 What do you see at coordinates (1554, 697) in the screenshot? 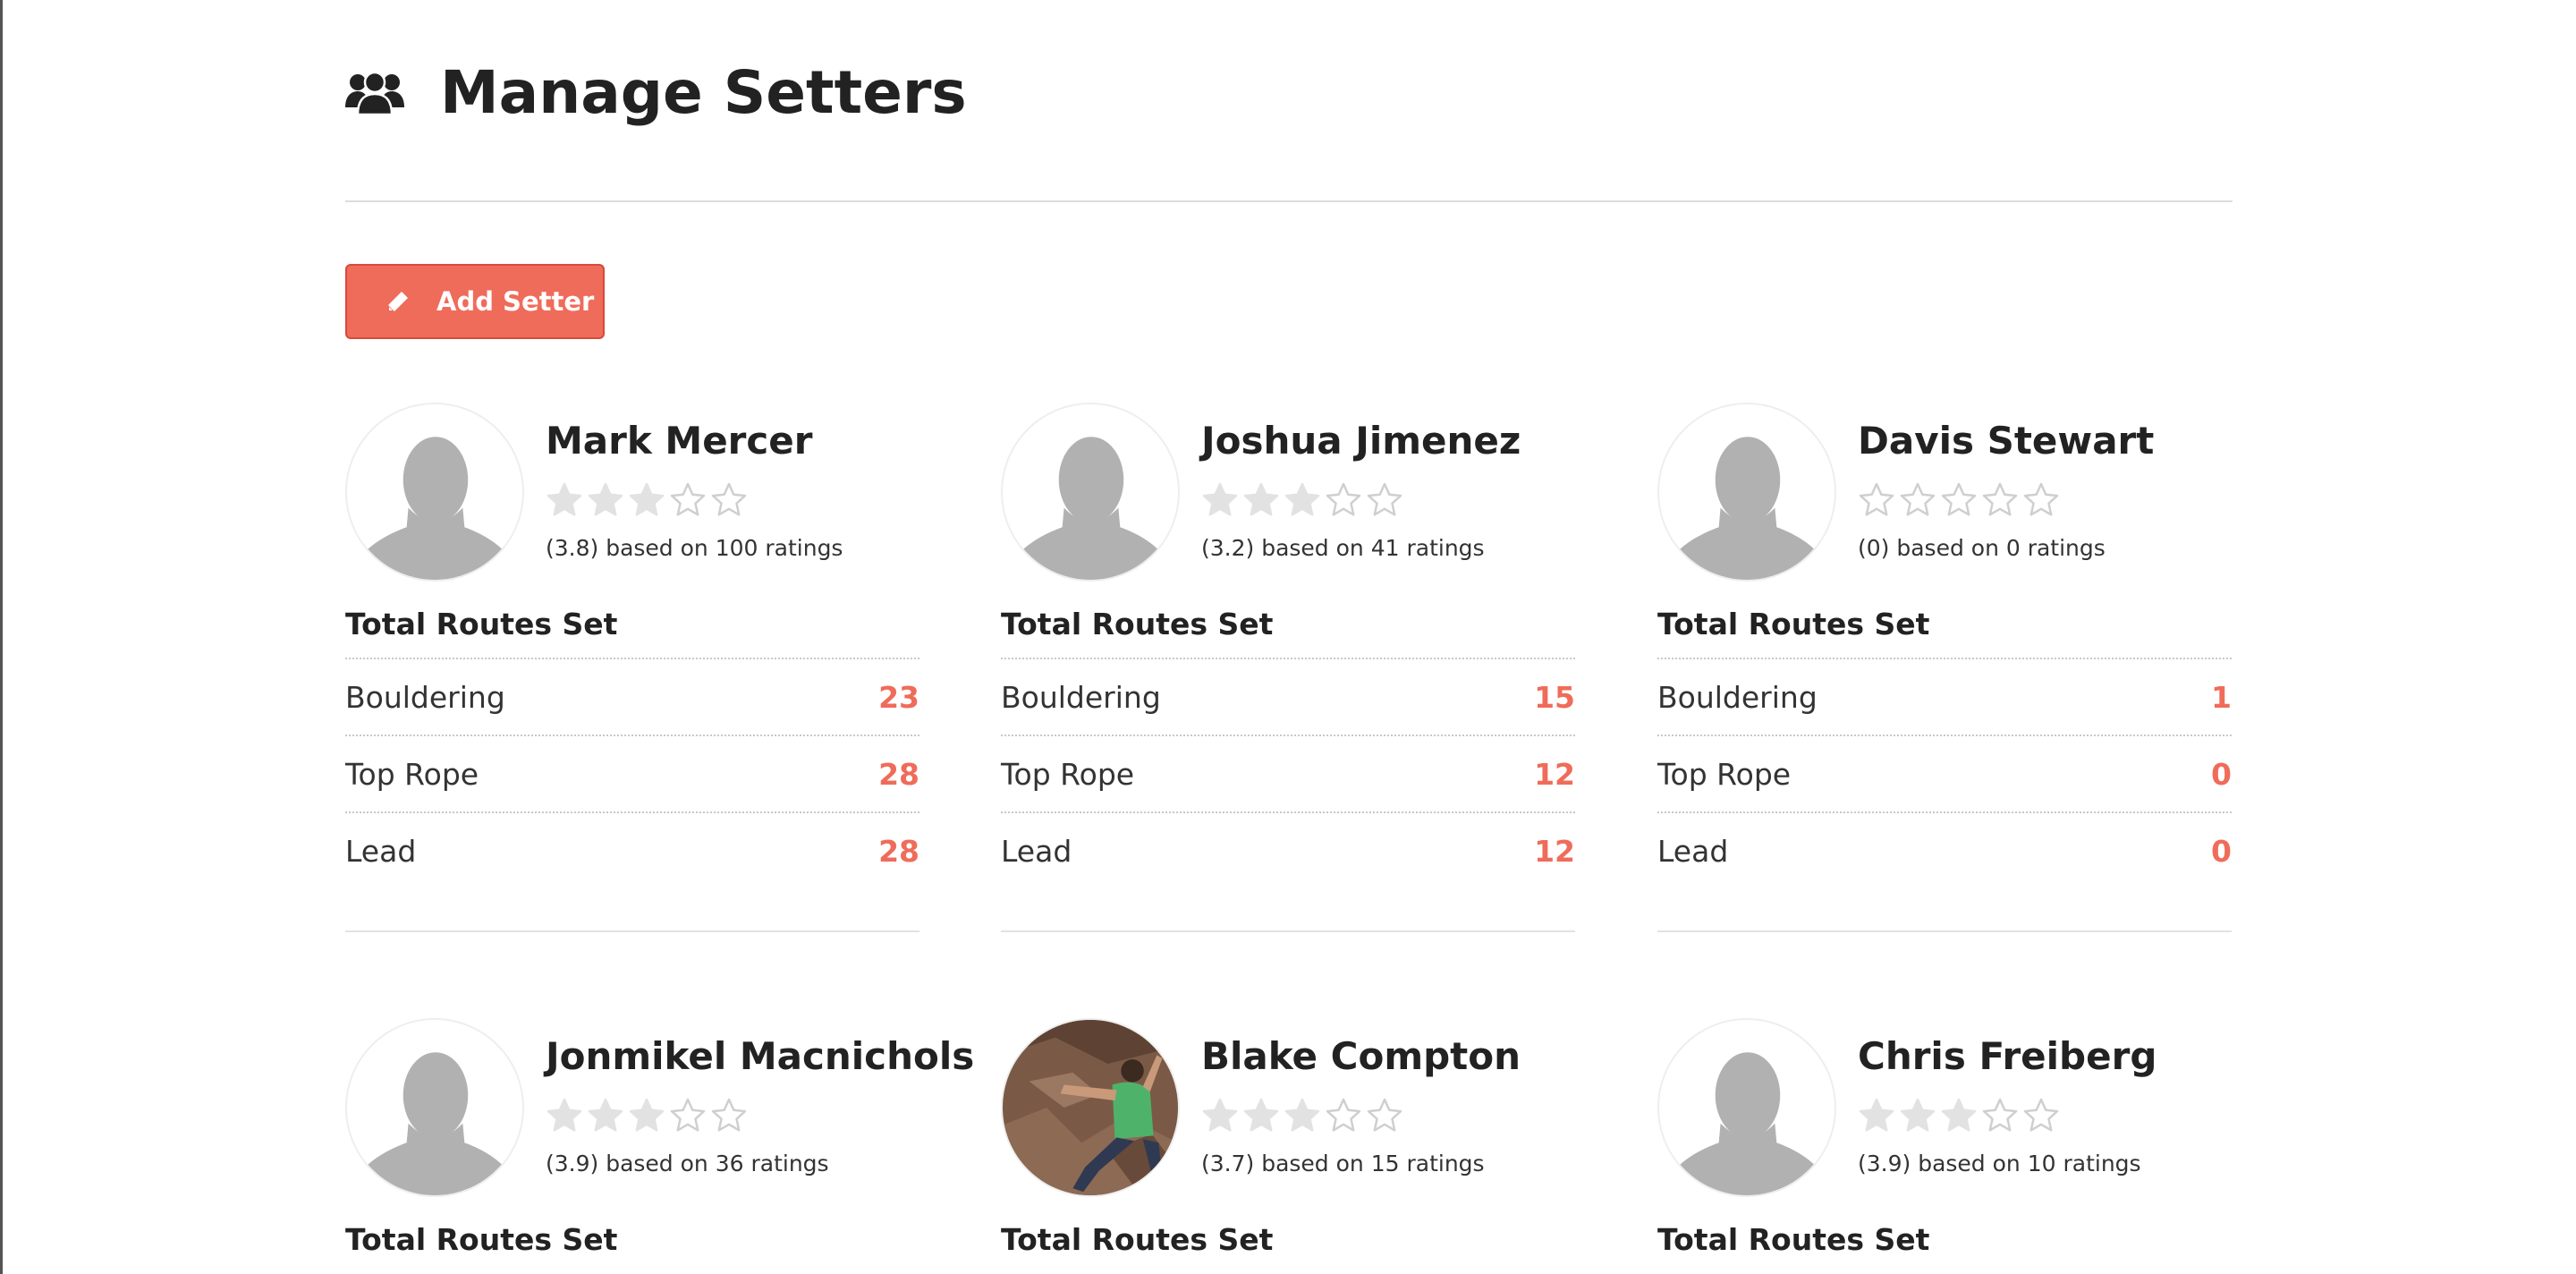
I see `route-count: 15` at bounding box center [1554, 697].